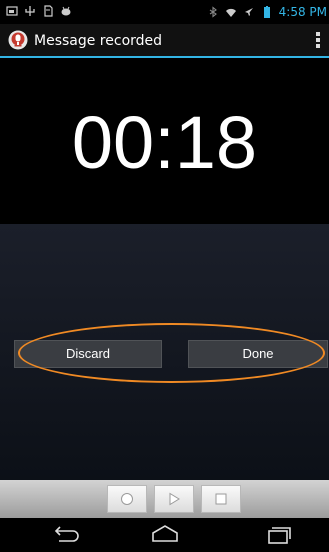  I want to click on home-button, so click(165, 535).